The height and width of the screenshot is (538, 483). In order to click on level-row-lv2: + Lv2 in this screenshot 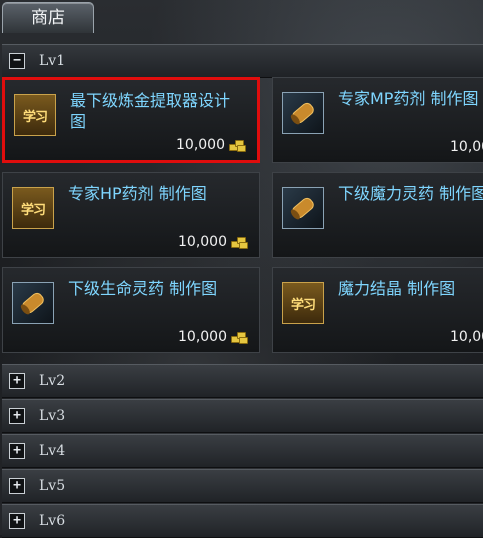, I will do `click(242, 381)`.